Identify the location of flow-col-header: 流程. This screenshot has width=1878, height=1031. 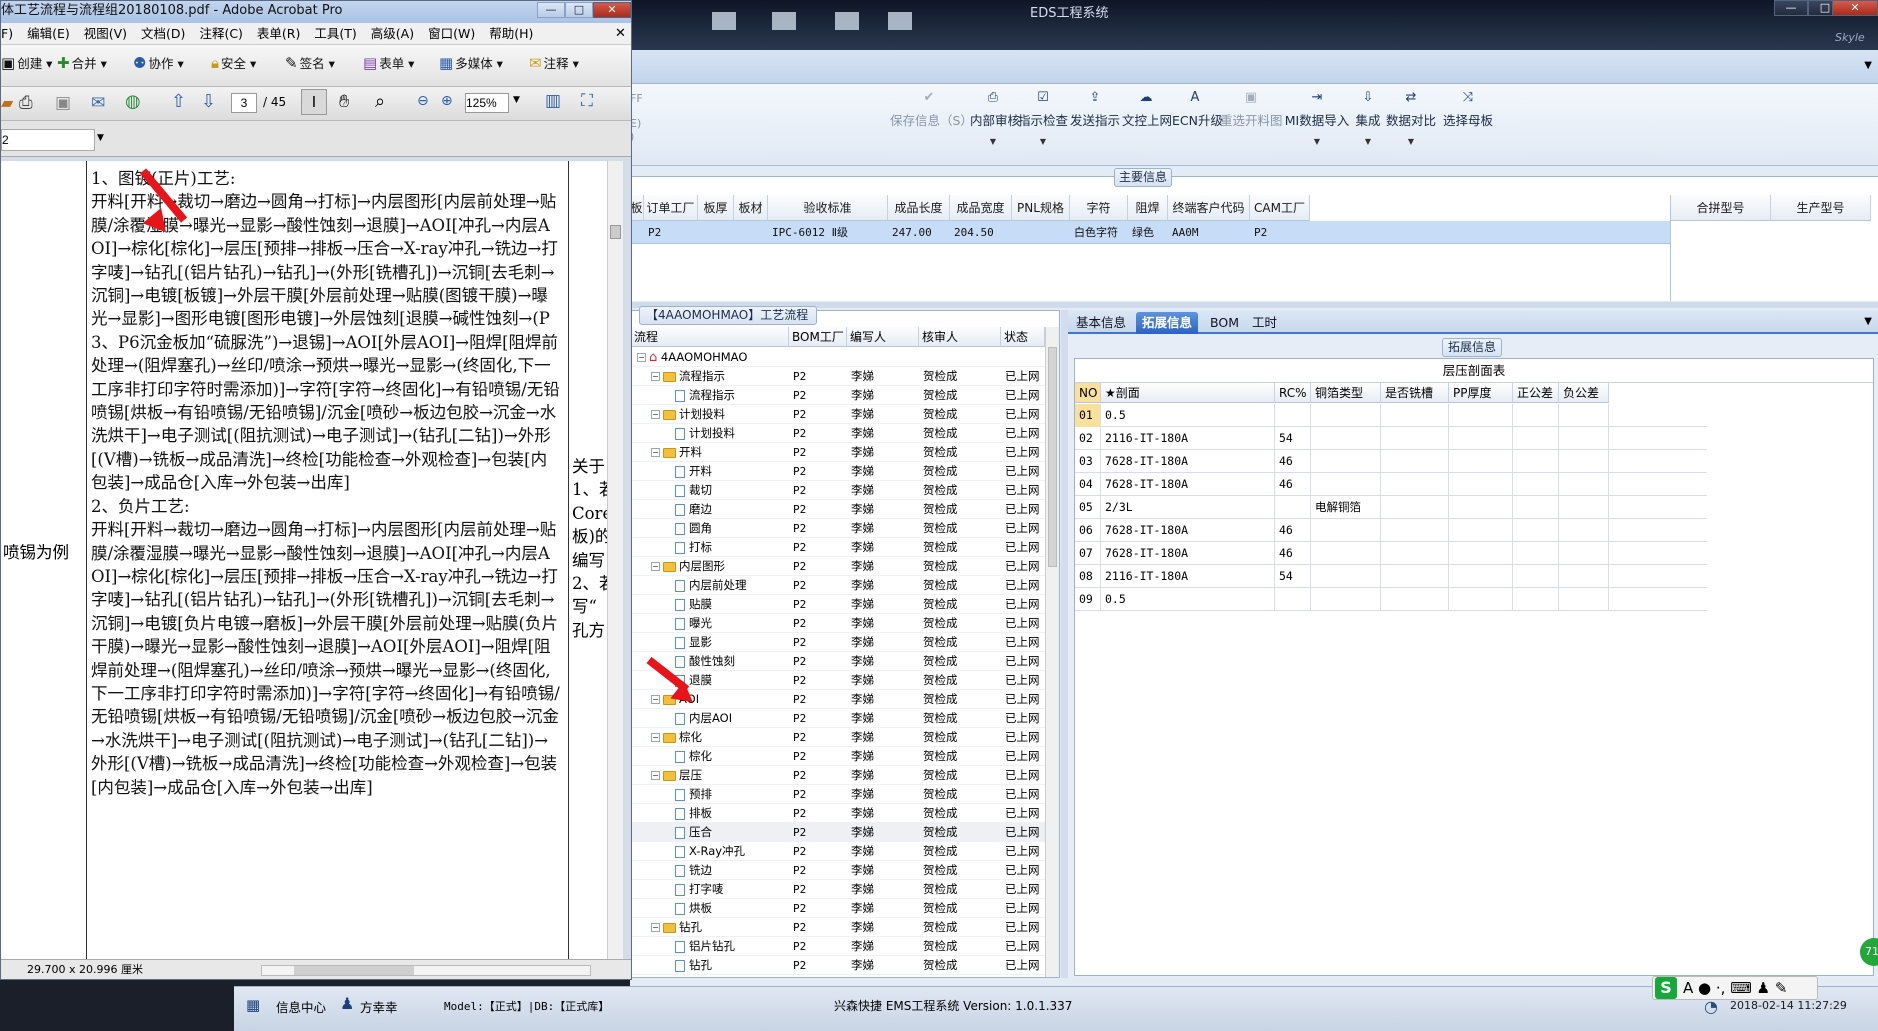
(710, 337).